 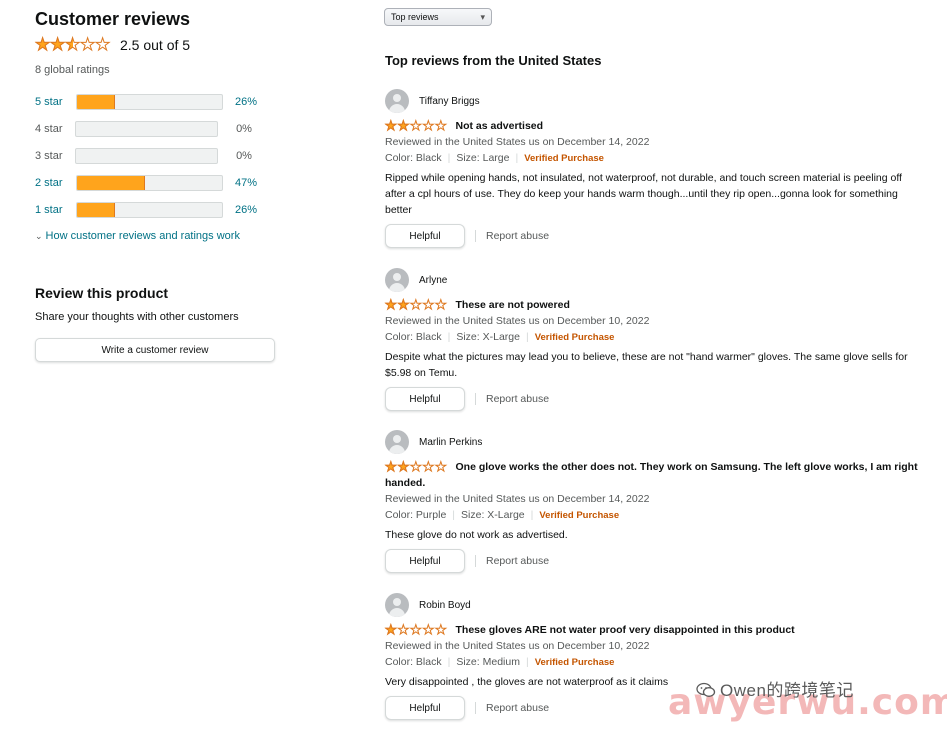 I want to click on reviews-section-heading: Top reviews from the United States, so click(x=493, y=60).